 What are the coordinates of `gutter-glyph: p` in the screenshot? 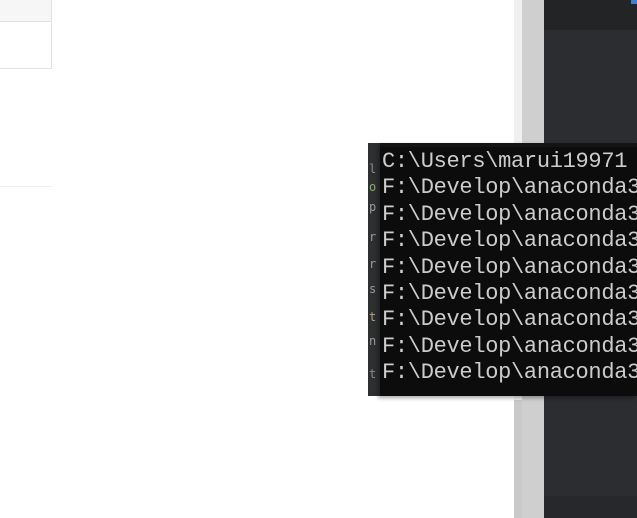 It's located at (373, 207).